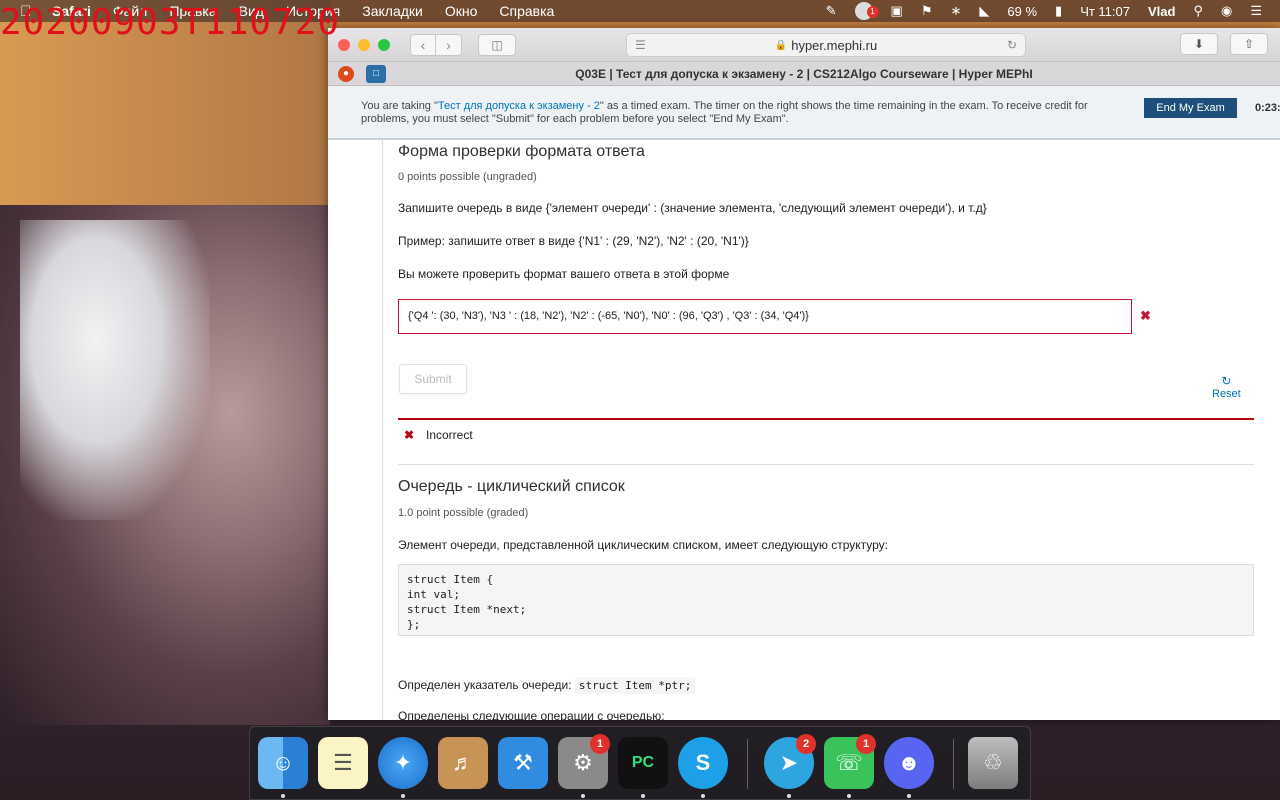  Describe the element at coordinates (364, 44) in the screenshot. I see `minimize-window-button` at that location.